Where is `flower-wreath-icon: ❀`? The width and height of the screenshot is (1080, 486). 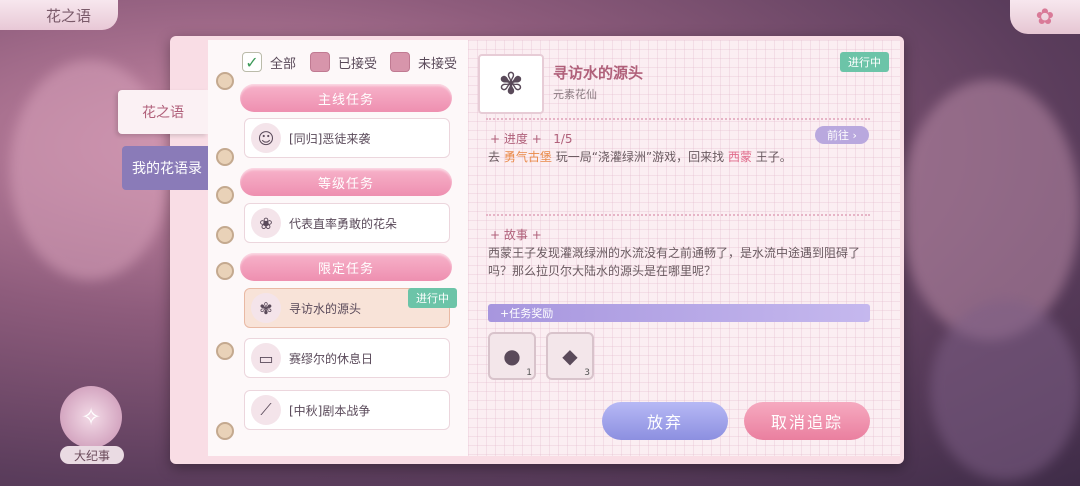 flower-wreath-icon: ❀ is located at coordinates (266, 223).